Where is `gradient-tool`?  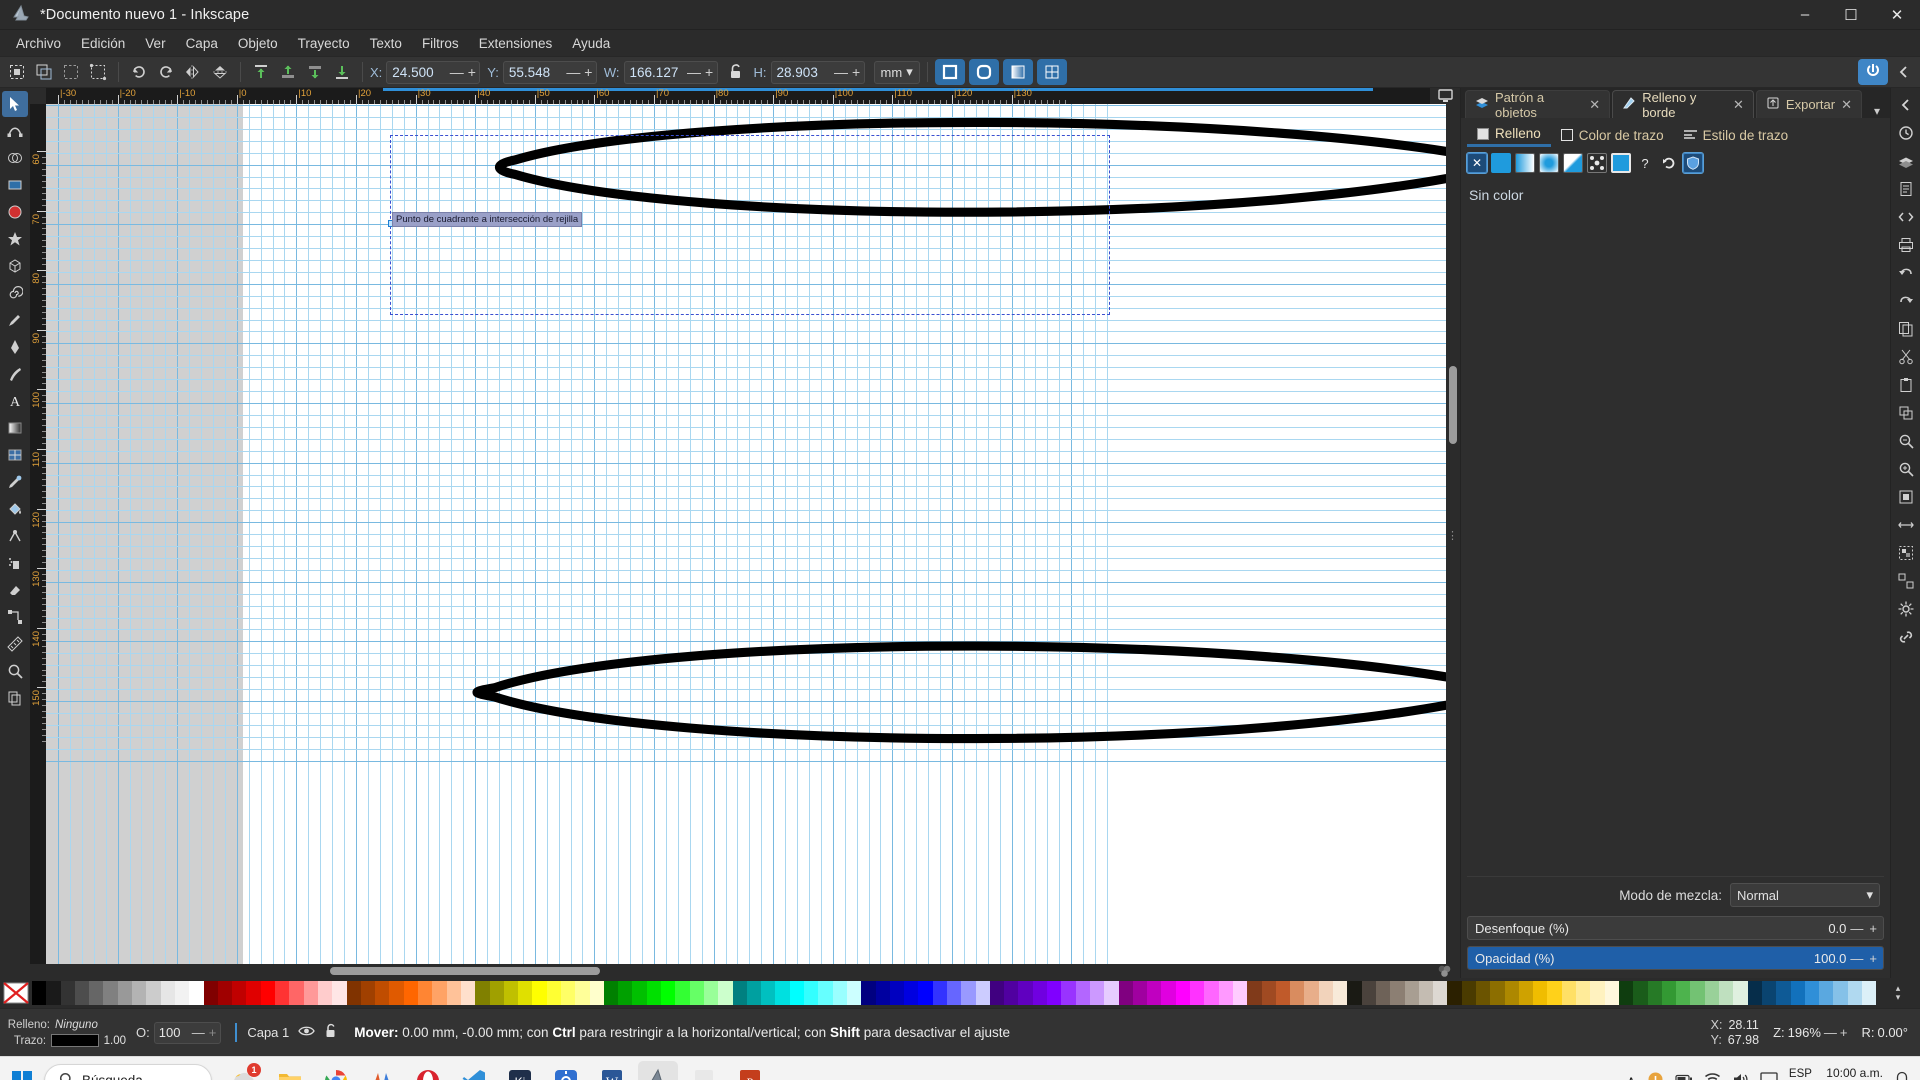 gradient-tool is located at coordinates (15, 428).